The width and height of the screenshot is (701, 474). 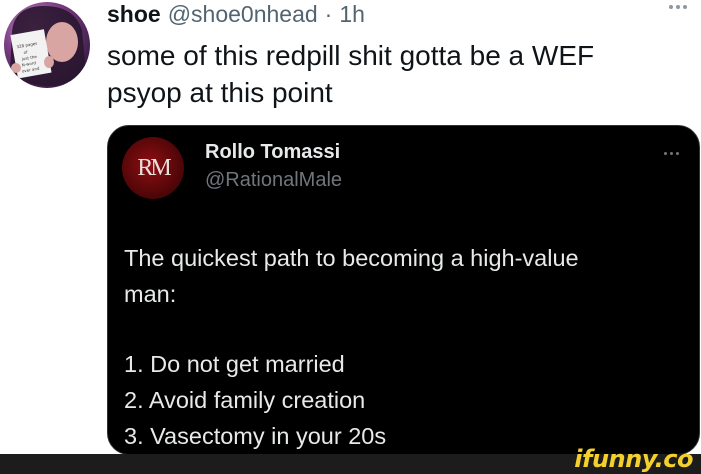 I want to click on quote-line-blank, so click(x=404, y=329).